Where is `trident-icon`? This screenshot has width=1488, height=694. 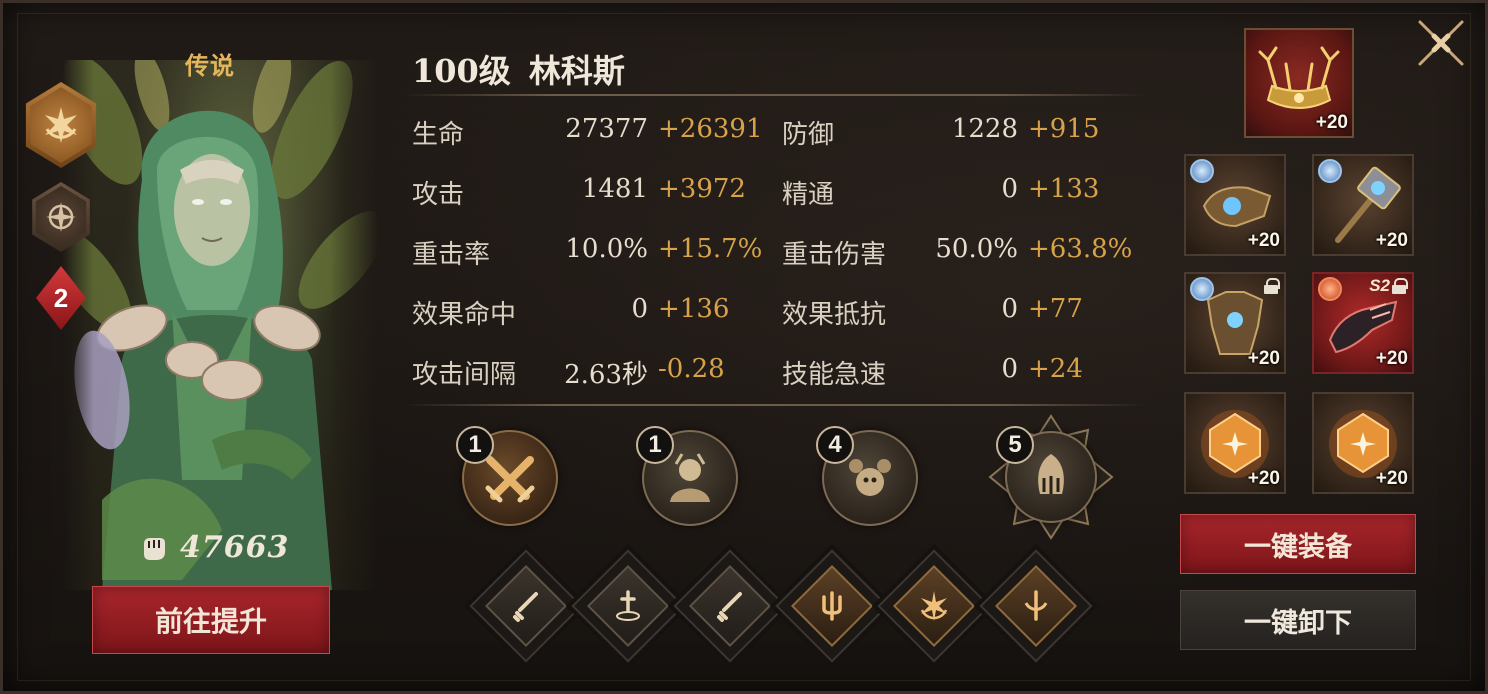 trident-icon is located at coordinates (832, 606).